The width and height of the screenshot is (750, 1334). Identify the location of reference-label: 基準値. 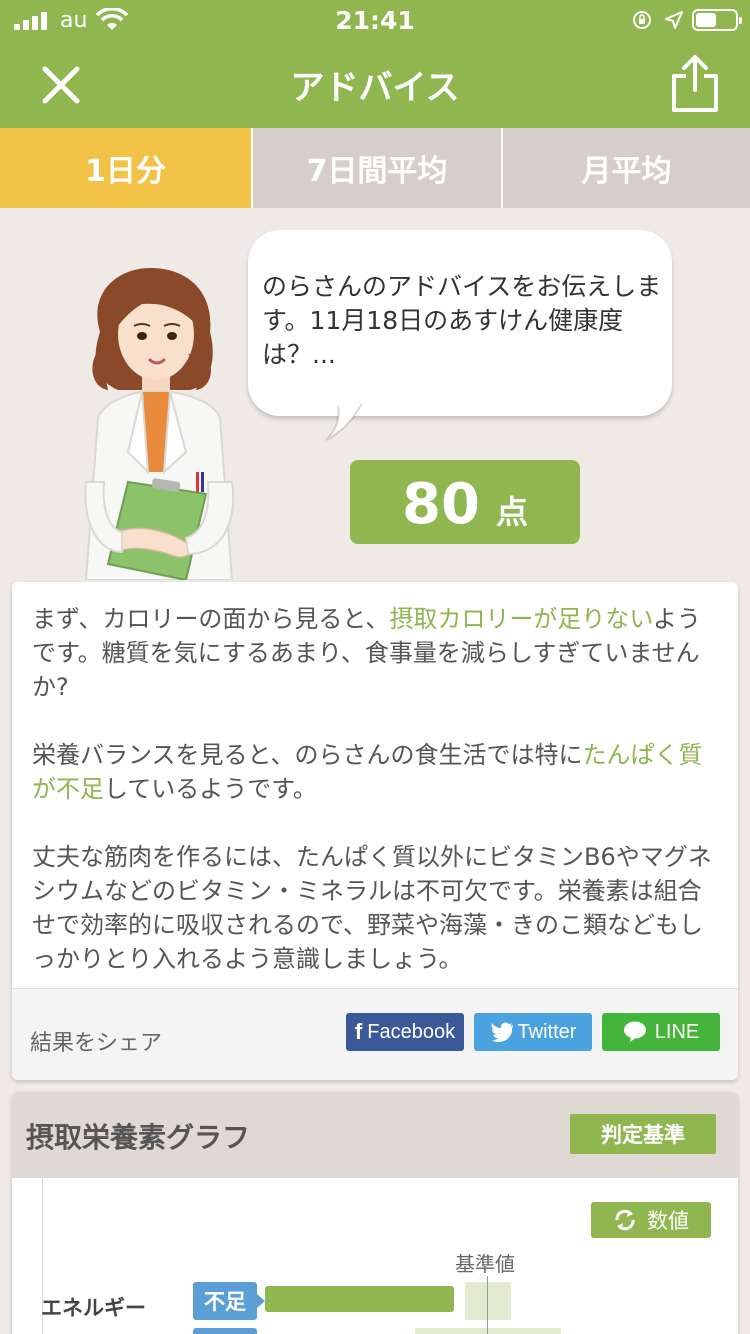
(485, 1264).